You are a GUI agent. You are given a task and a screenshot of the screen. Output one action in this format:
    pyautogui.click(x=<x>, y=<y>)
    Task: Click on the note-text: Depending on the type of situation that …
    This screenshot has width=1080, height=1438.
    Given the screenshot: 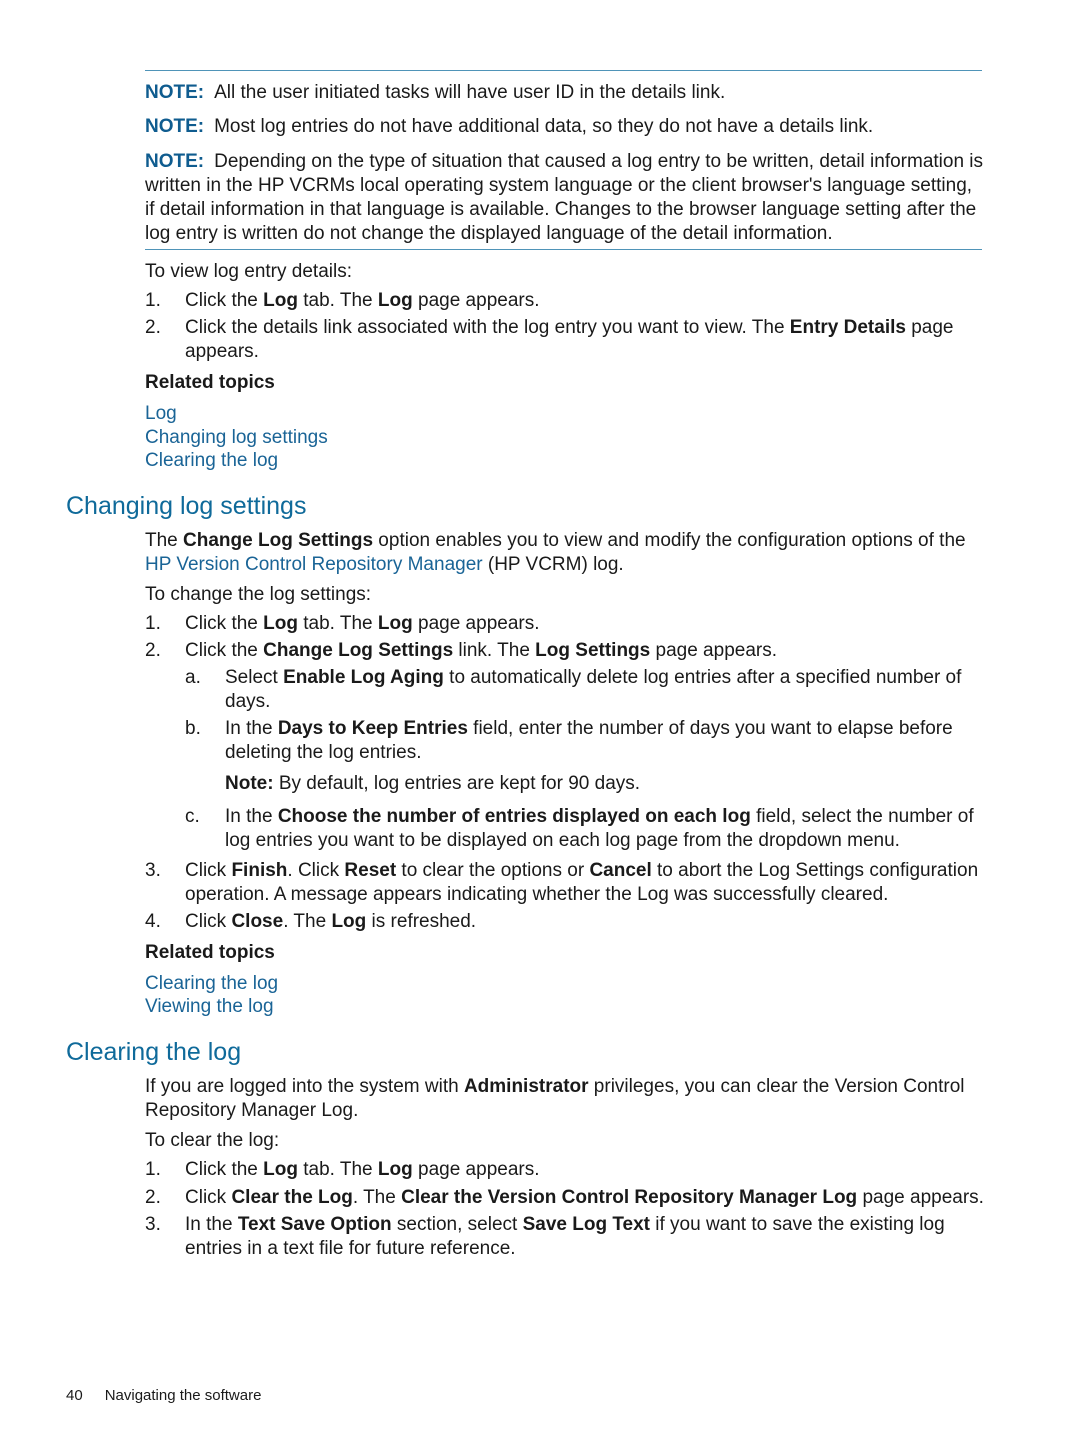 What is the action you would take?
    pyautogui.click(x=564, y=197)
    